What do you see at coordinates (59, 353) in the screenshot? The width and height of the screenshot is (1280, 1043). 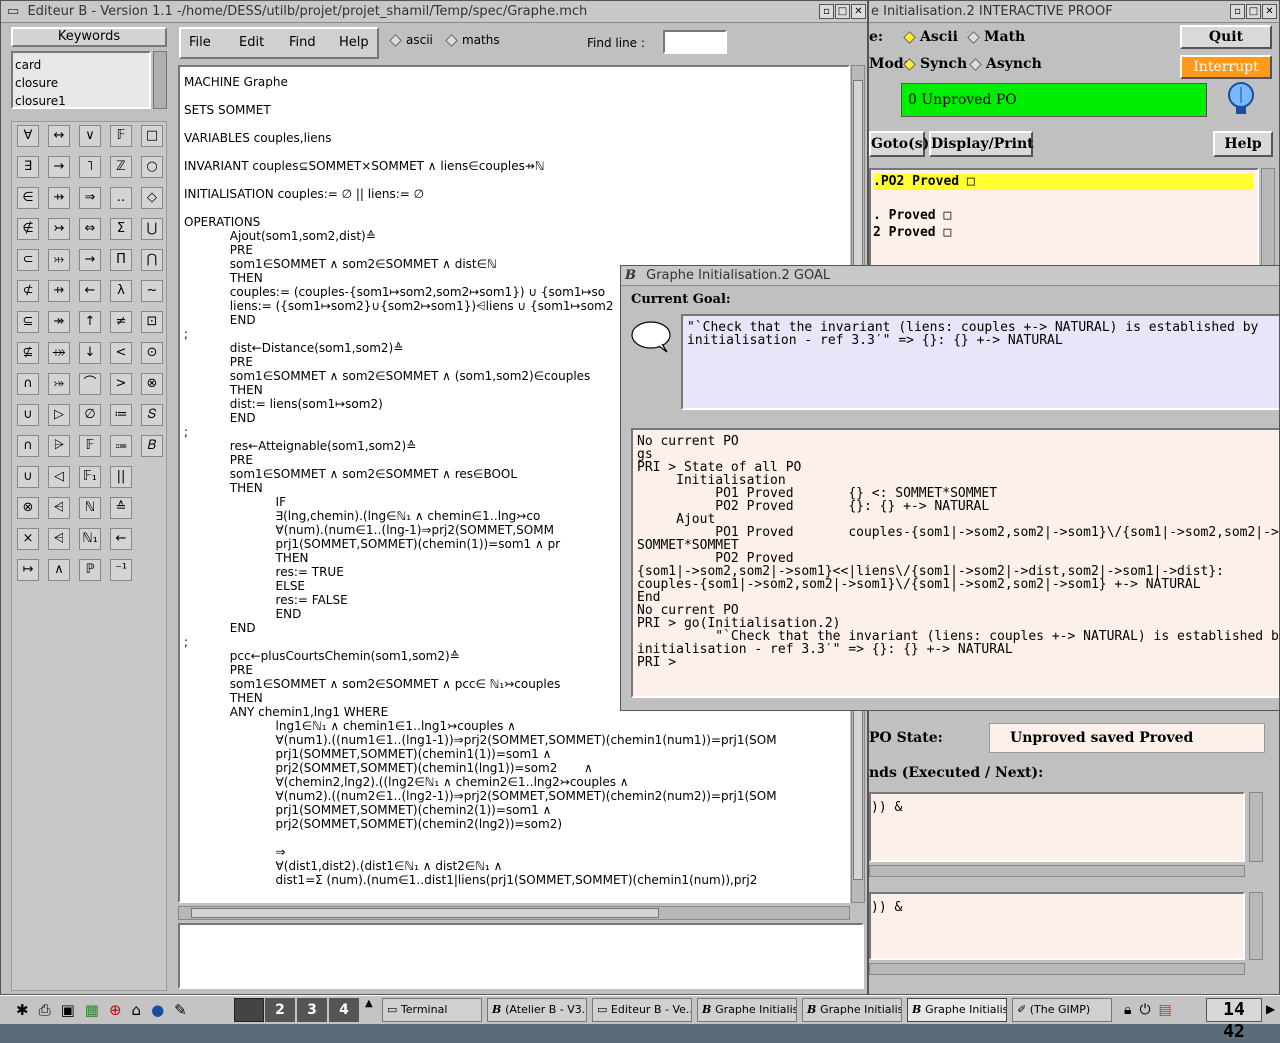 I see `symbol-button: ⤀` at bounding box center [59, 353].